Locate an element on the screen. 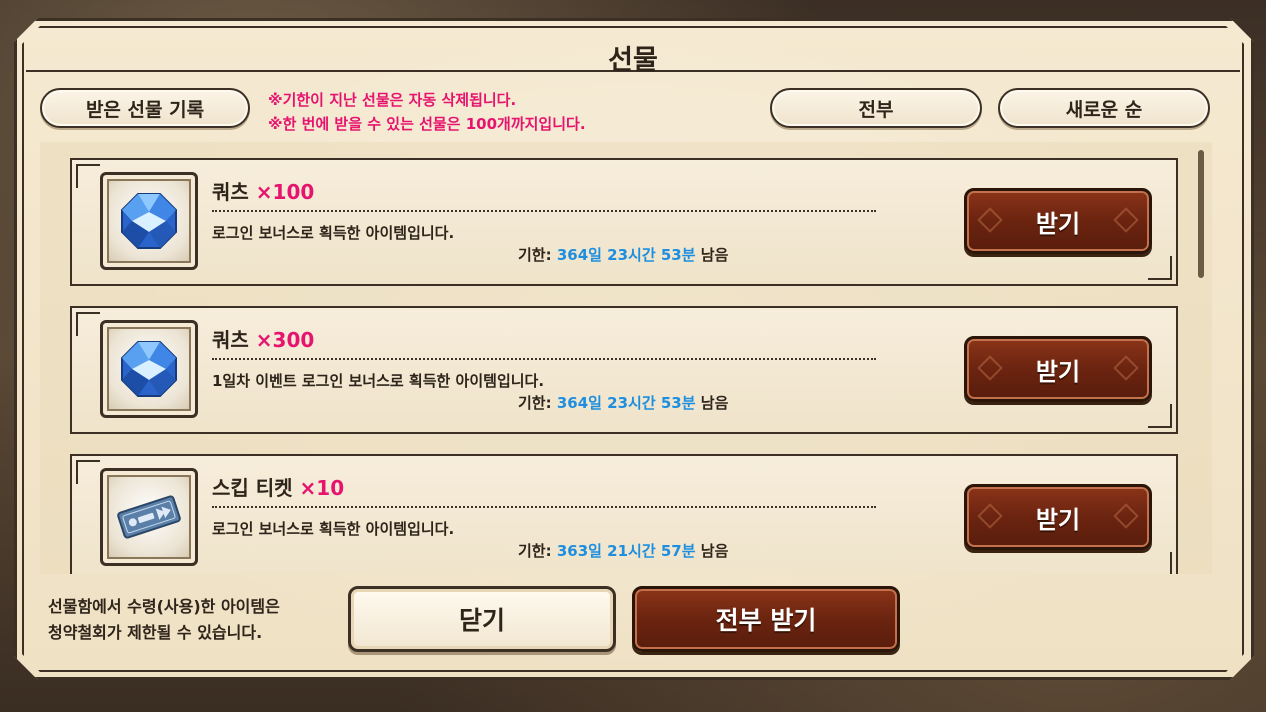  claim-button: 받기 is located at coordinates (1058, 517).